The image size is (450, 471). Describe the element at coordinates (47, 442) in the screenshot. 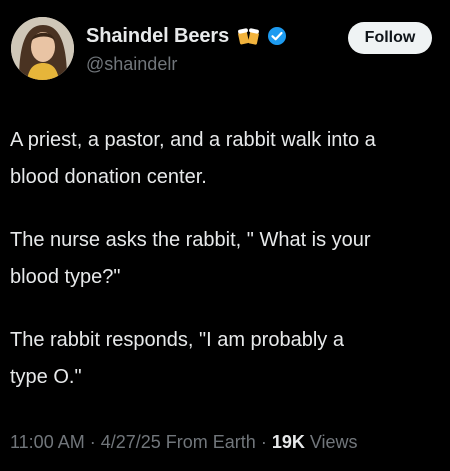

I see `tweet-time: 11:00 AM` at that location.